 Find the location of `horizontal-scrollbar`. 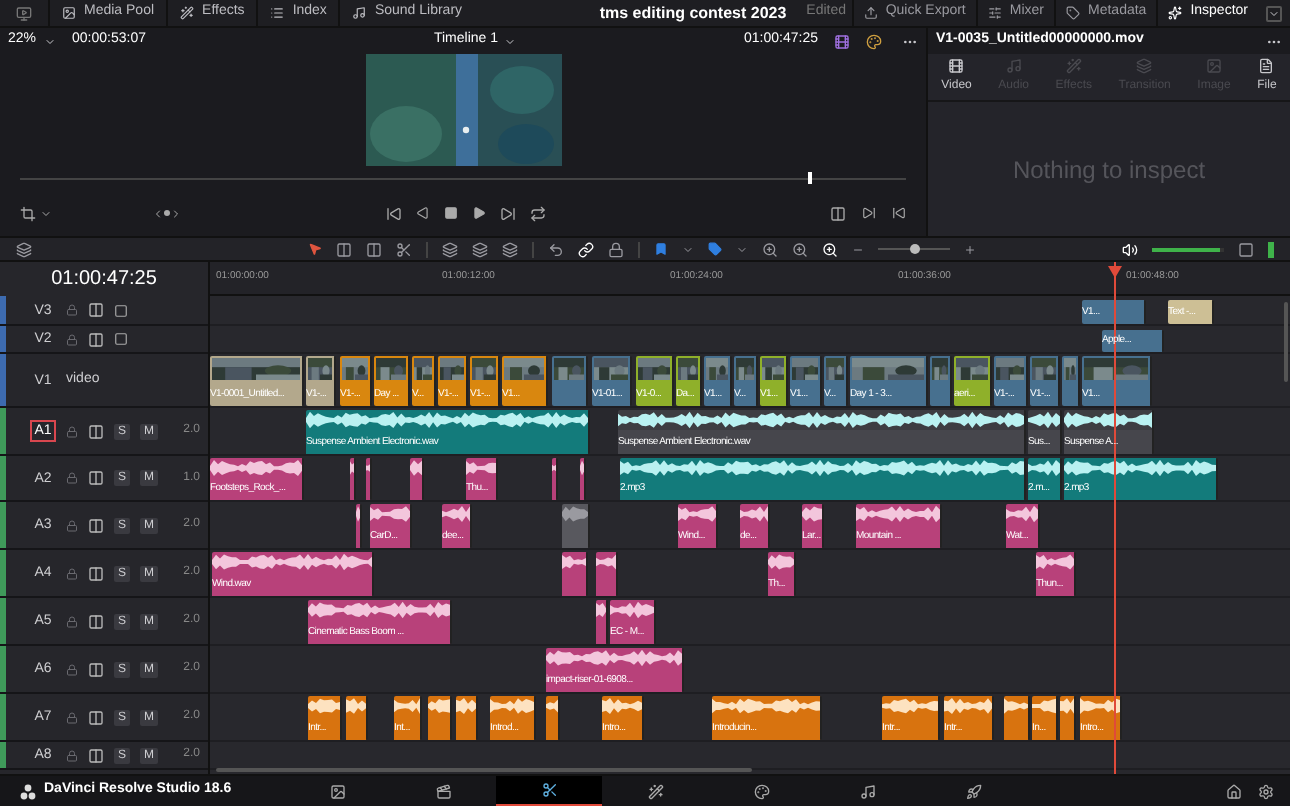

horizontal-scrollbar is located at coordinates (484, 770).